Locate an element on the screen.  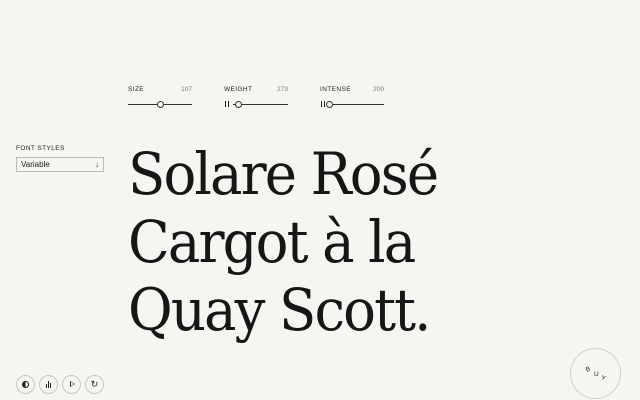
font-style-selected: Variable is located at coordinates (35, 164).